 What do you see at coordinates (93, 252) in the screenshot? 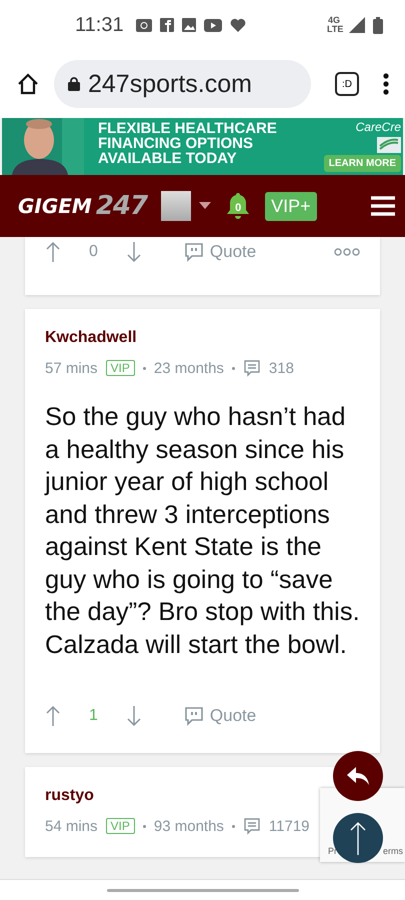
I see `vote-count: 0` at bounding box center [93, 252].